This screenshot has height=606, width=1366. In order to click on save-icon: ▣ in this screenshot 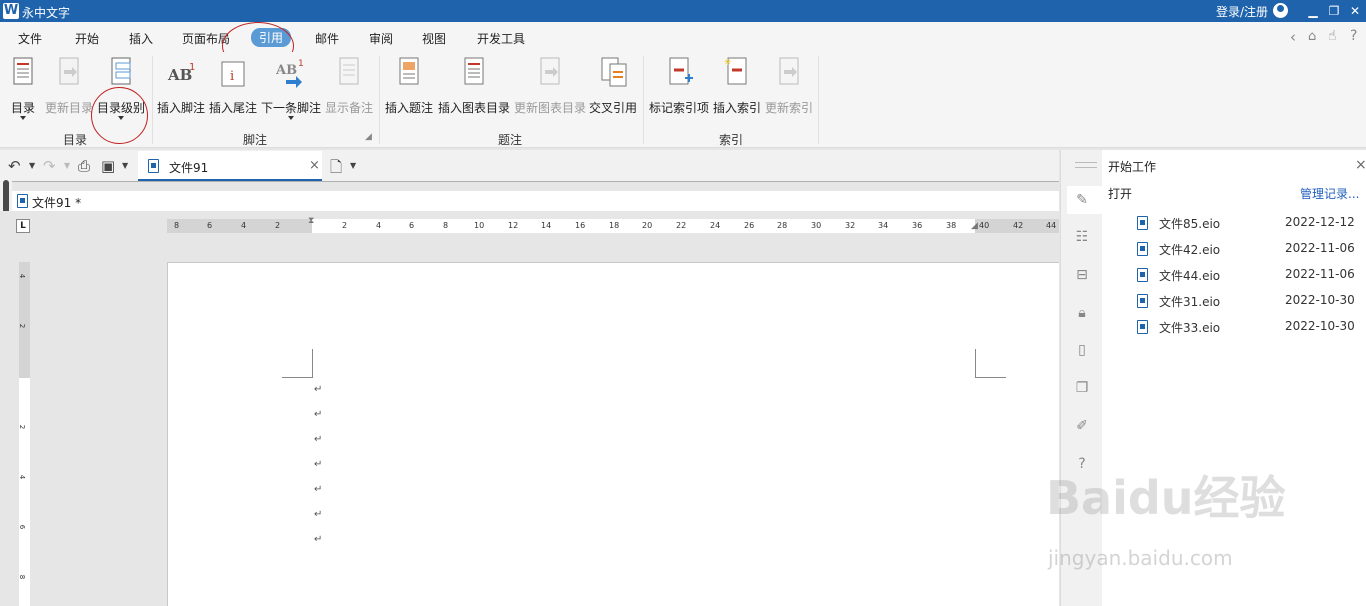, I will do `click(108, 166)`.